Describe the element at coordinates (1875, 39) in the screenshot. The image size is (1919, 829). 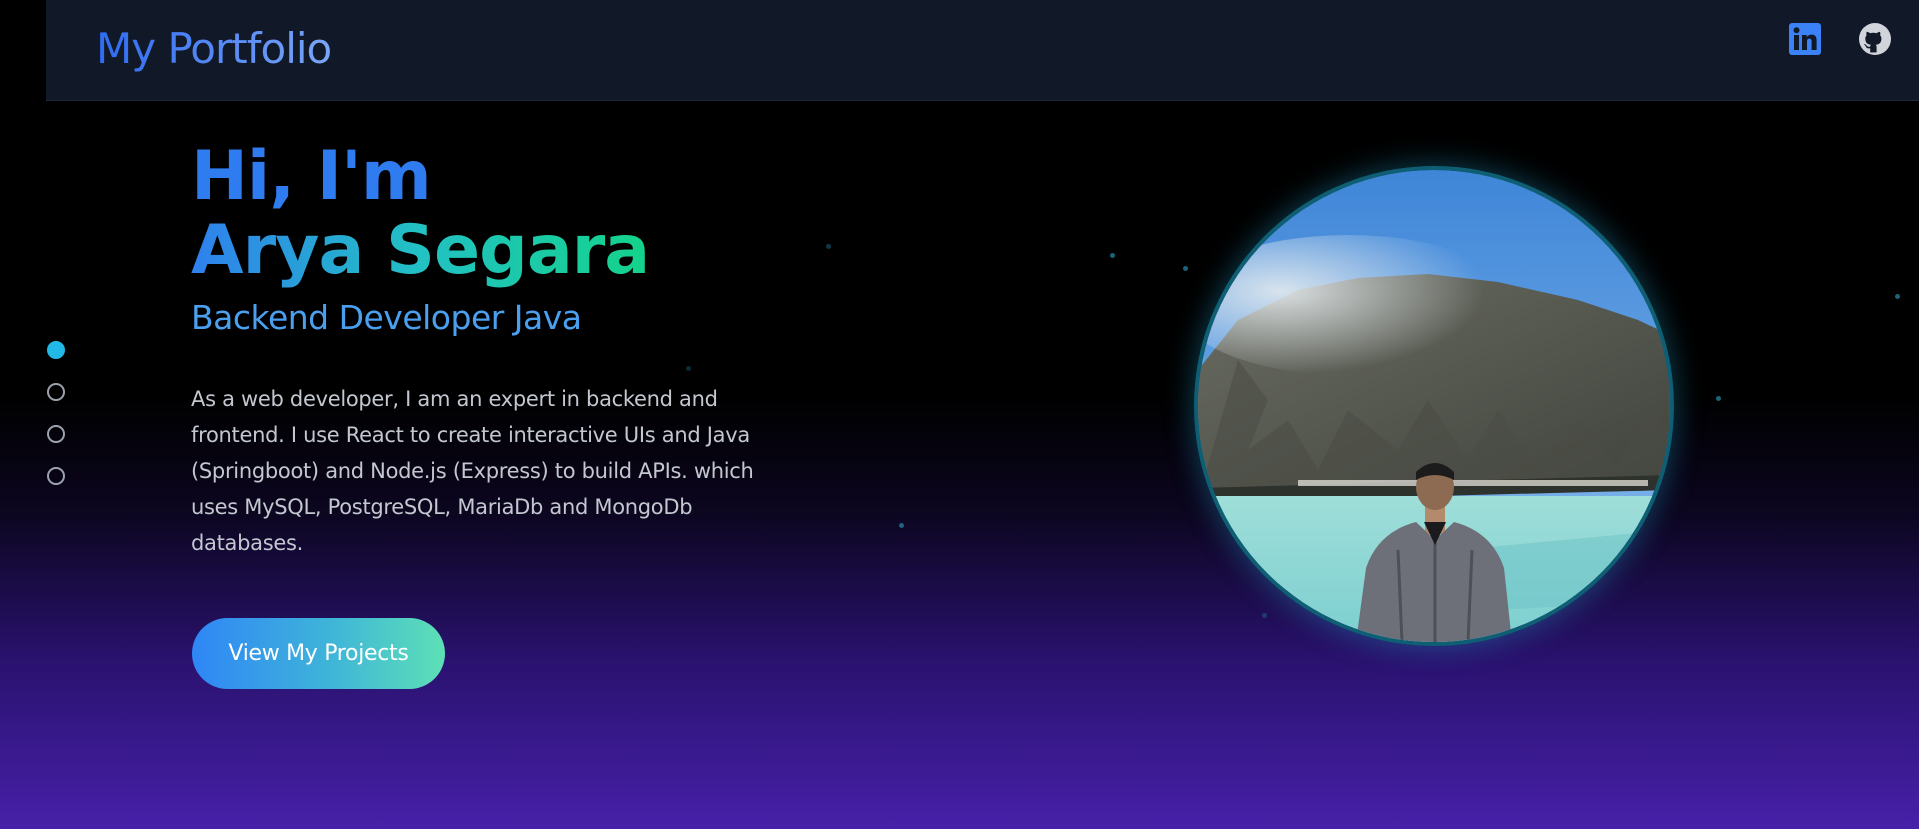
I see `github-icon` at that location.